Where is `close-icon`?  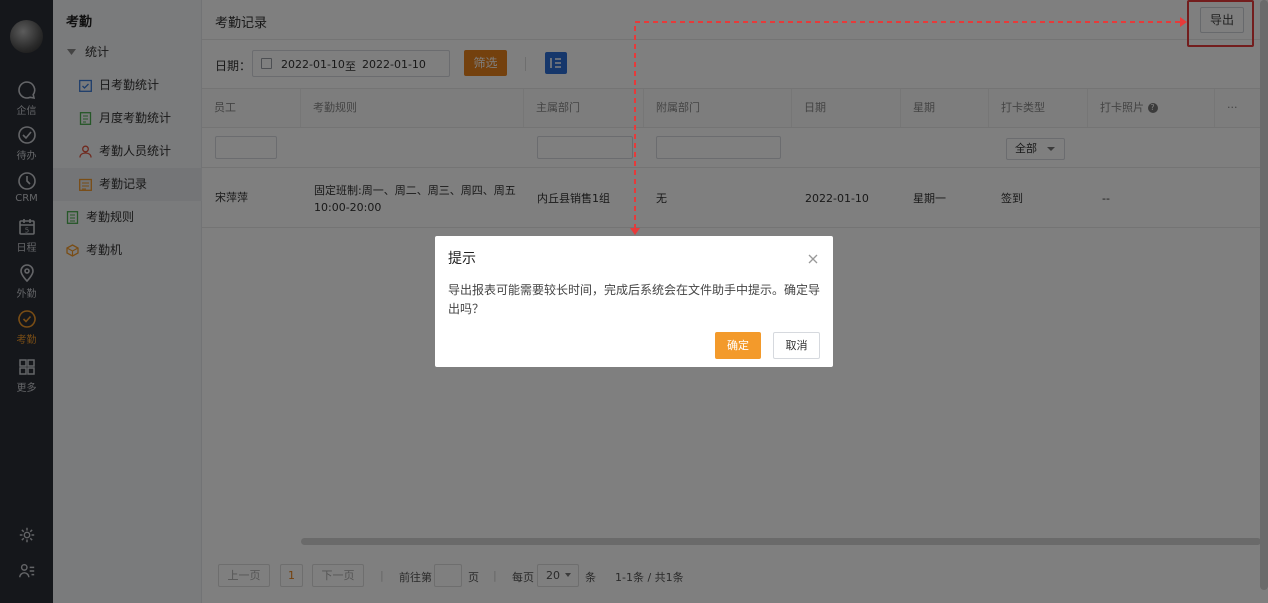 close-icon is located at coordinates (813, 259).